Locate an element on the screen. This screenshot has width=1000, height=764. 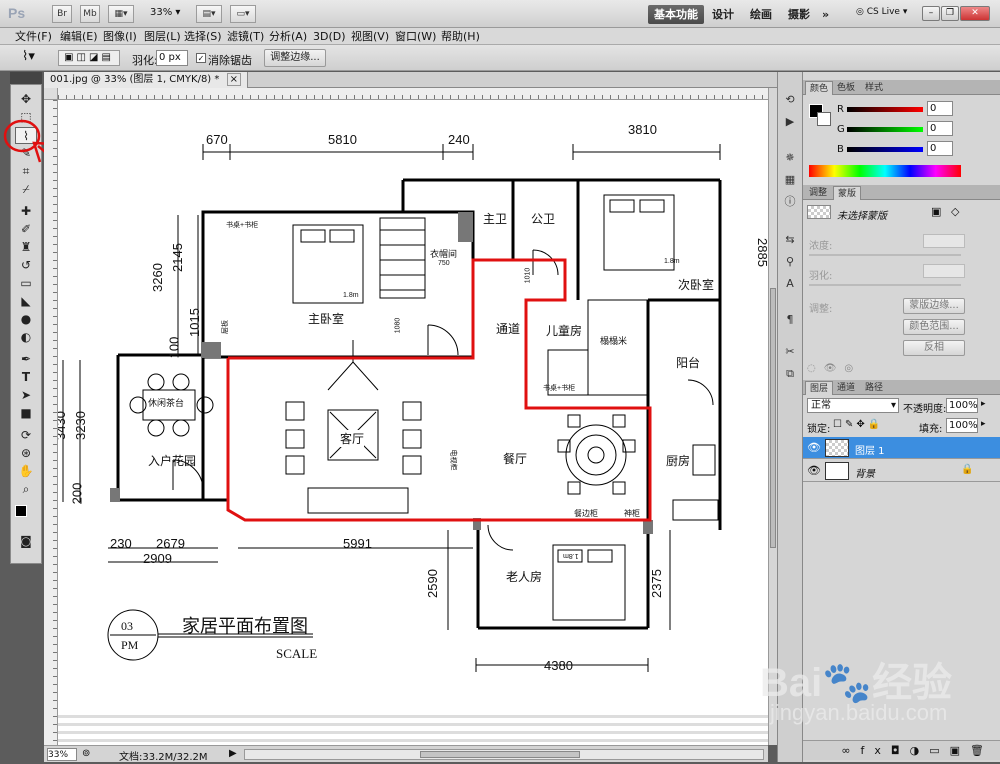
pen-tool-icon: ✒ is located at coordinates (26, 359).